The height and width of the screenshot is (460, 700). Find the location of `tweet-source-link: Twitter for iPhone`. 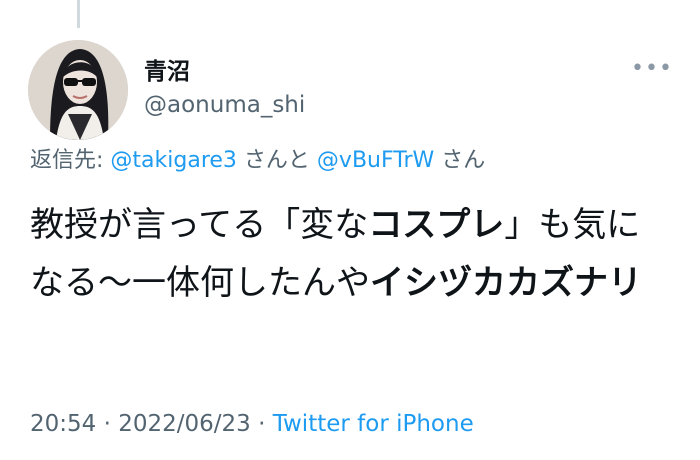

tweet-source-link: Twitter for iPhone is located at coordinates (373, 424).